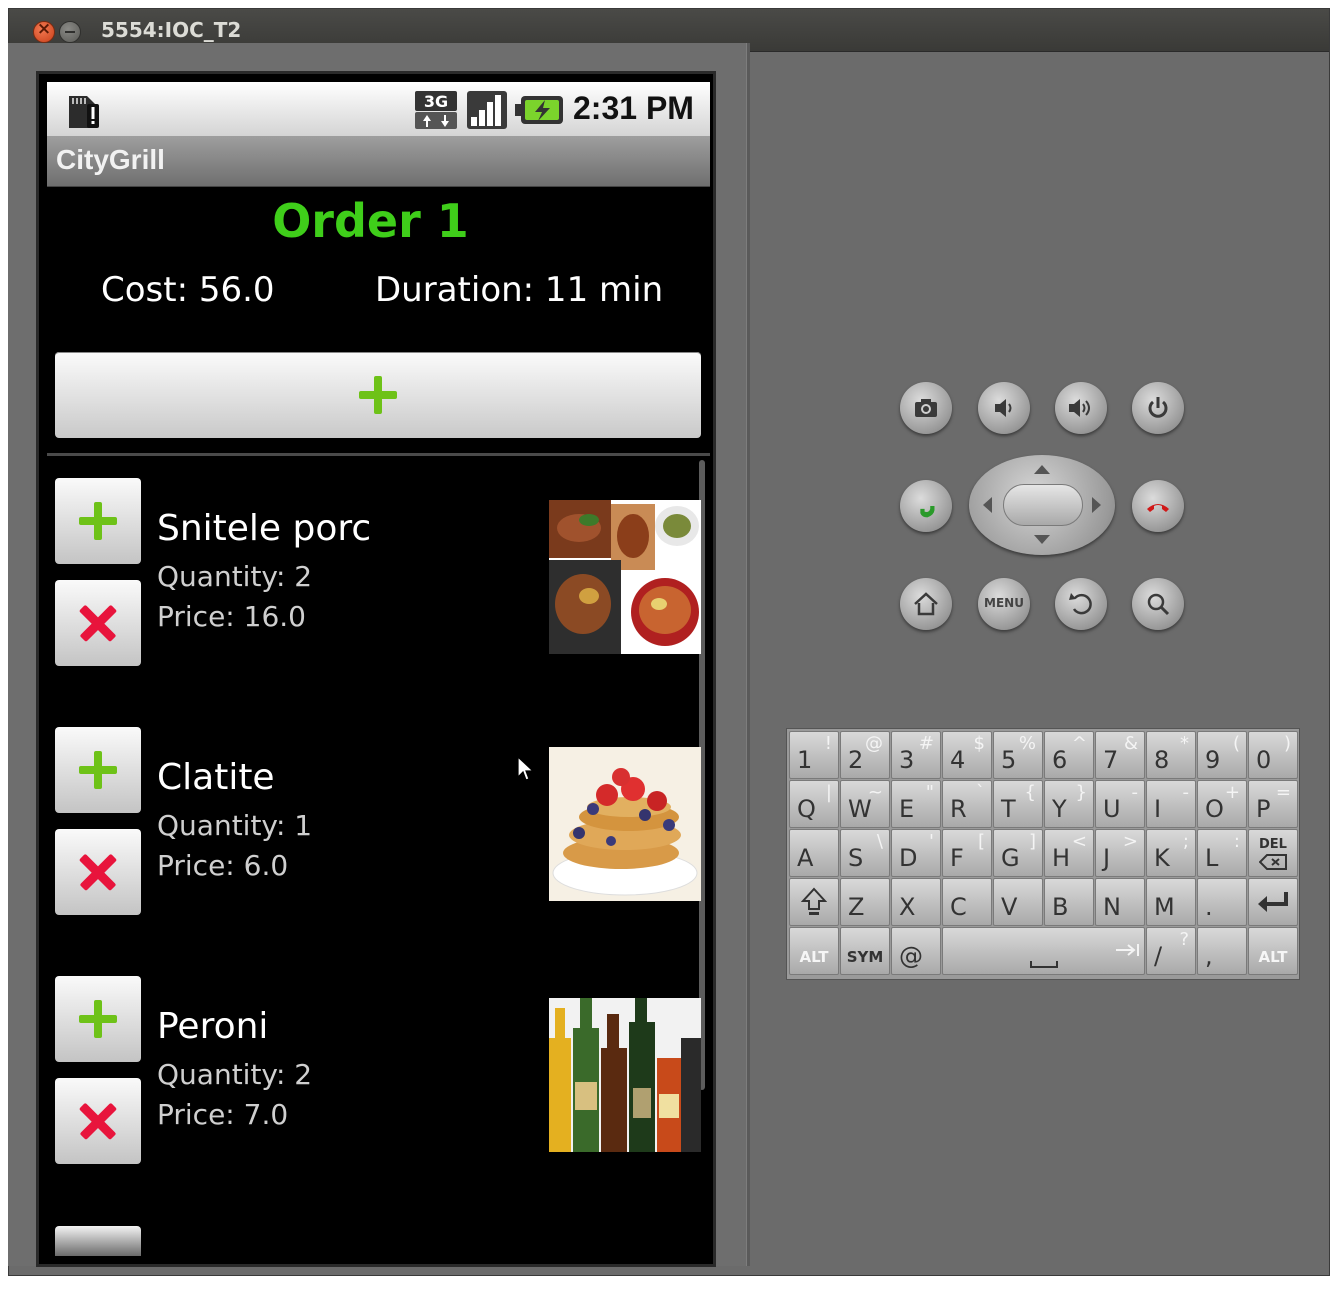 The image size is (1335, 1289). Describe the element at coordinates (1222, 951) in the screenshot. I see `comma-key: ,` at that location.